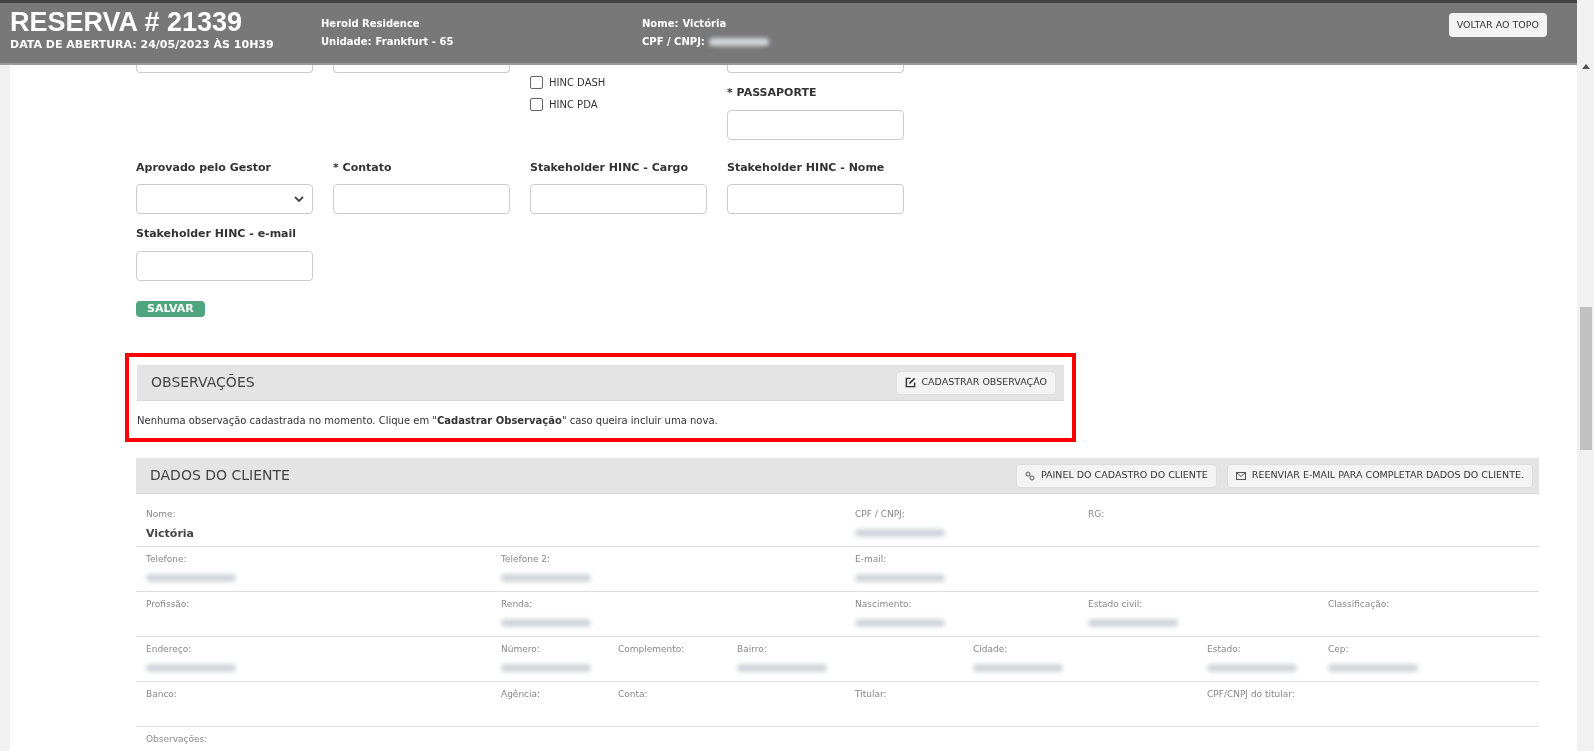 This screenshot has height=751, width=1594. What do you see at coordinates (609, 167) in the screenshot?
I see `field-label: Stakeholder HINC - Cargo` at bounding box center [609, 167].